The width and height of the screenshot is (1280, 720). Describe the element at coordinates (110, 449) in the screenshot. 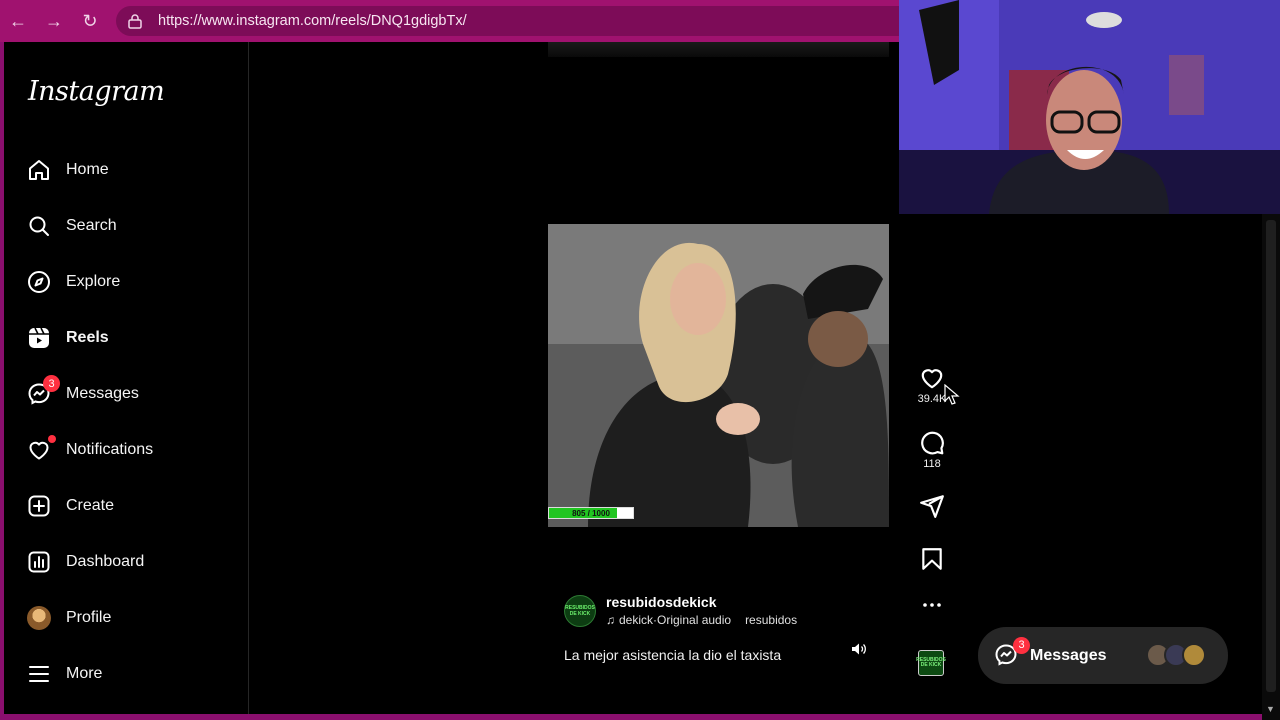

I see `sidebar-item-label: Notifications` at that location.